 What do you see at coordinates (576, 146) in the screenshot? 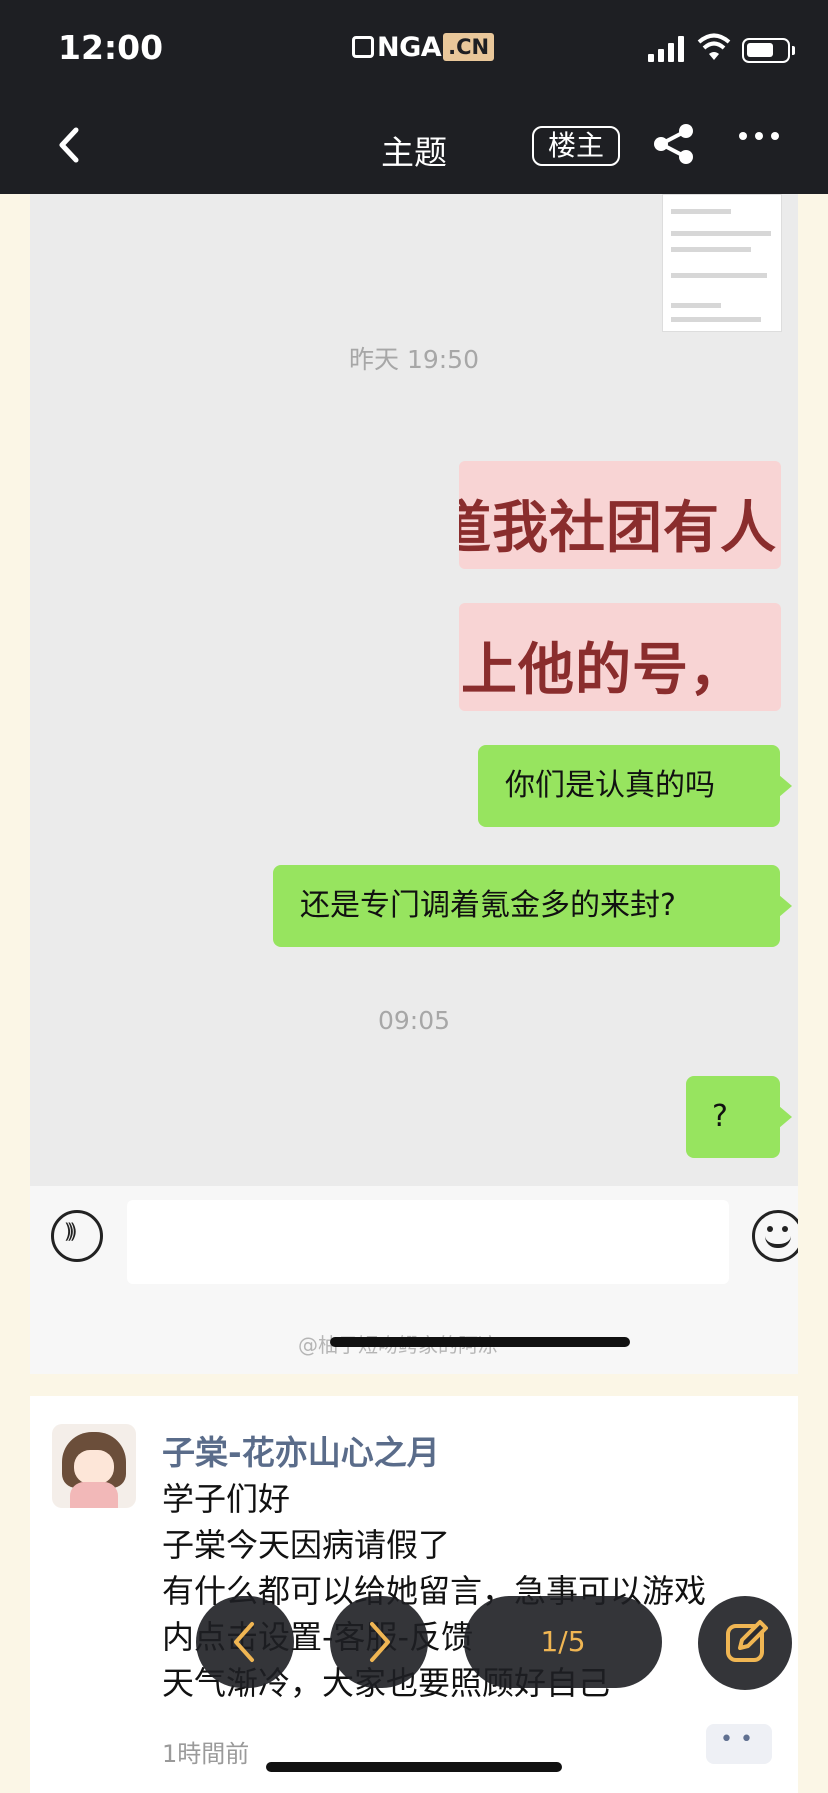
I see `op-only-button: 楼主` at bounding box center [576, 146].